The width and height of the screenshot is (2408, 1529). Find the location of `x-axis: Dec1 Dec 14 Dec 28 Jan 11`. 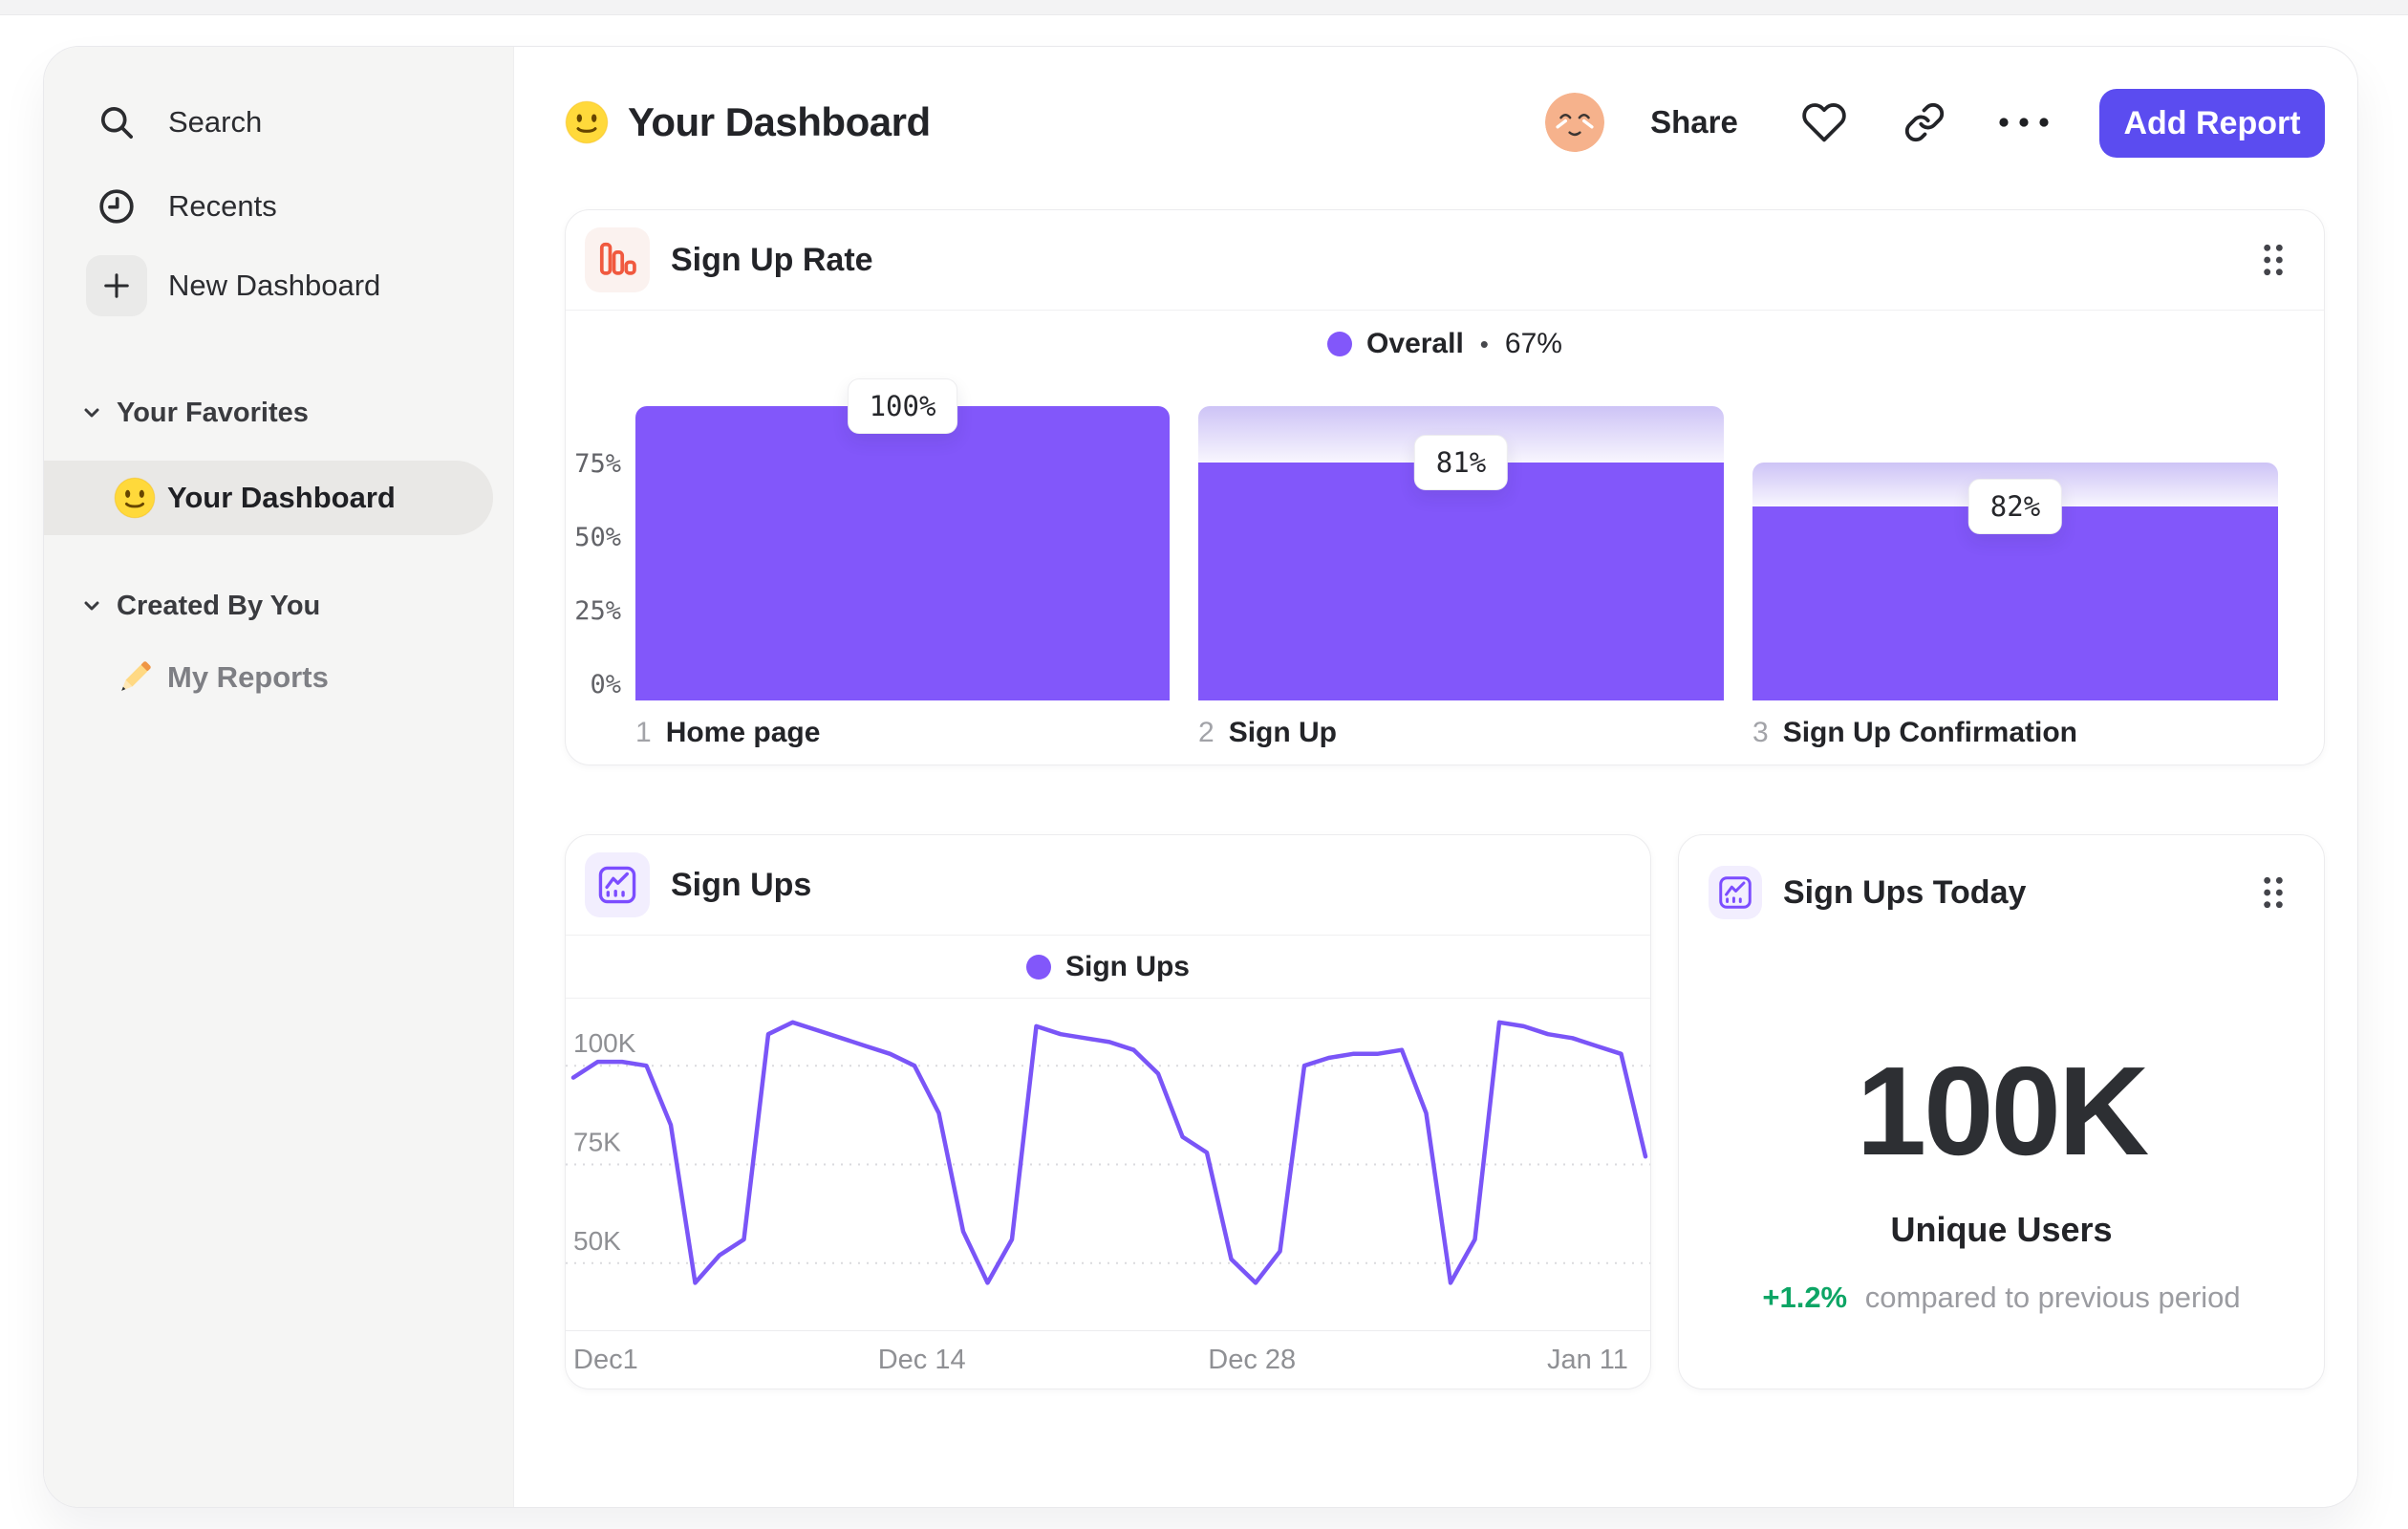

x-axis: Dec1 Dec 14 Dec 28 Jan 11 is located at coordinates (1108, 1359).